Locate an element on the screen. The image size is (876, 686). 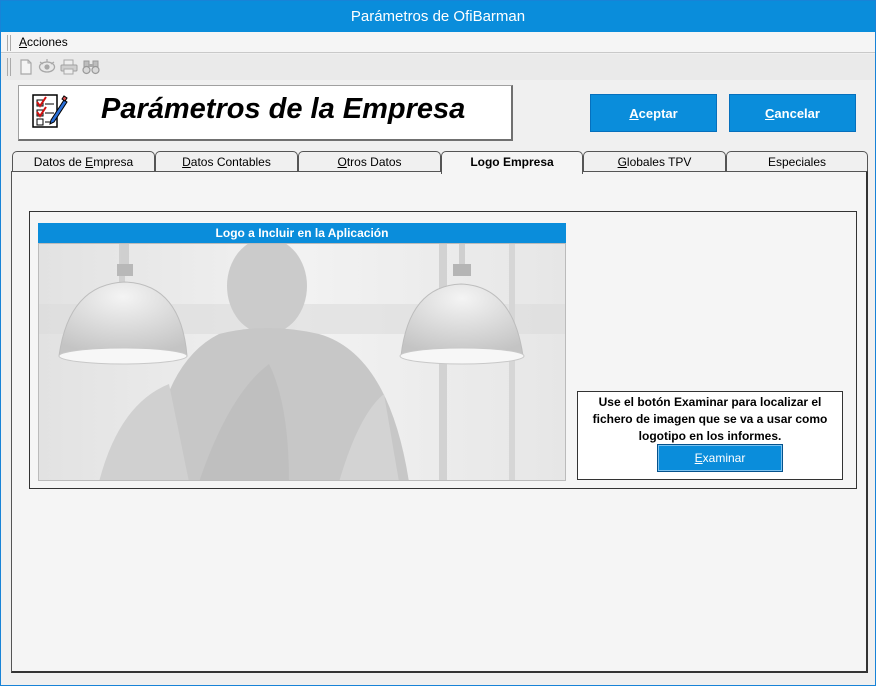
tab-datos-empresa: Datos de Empresa is located at coordinates (83, 161).